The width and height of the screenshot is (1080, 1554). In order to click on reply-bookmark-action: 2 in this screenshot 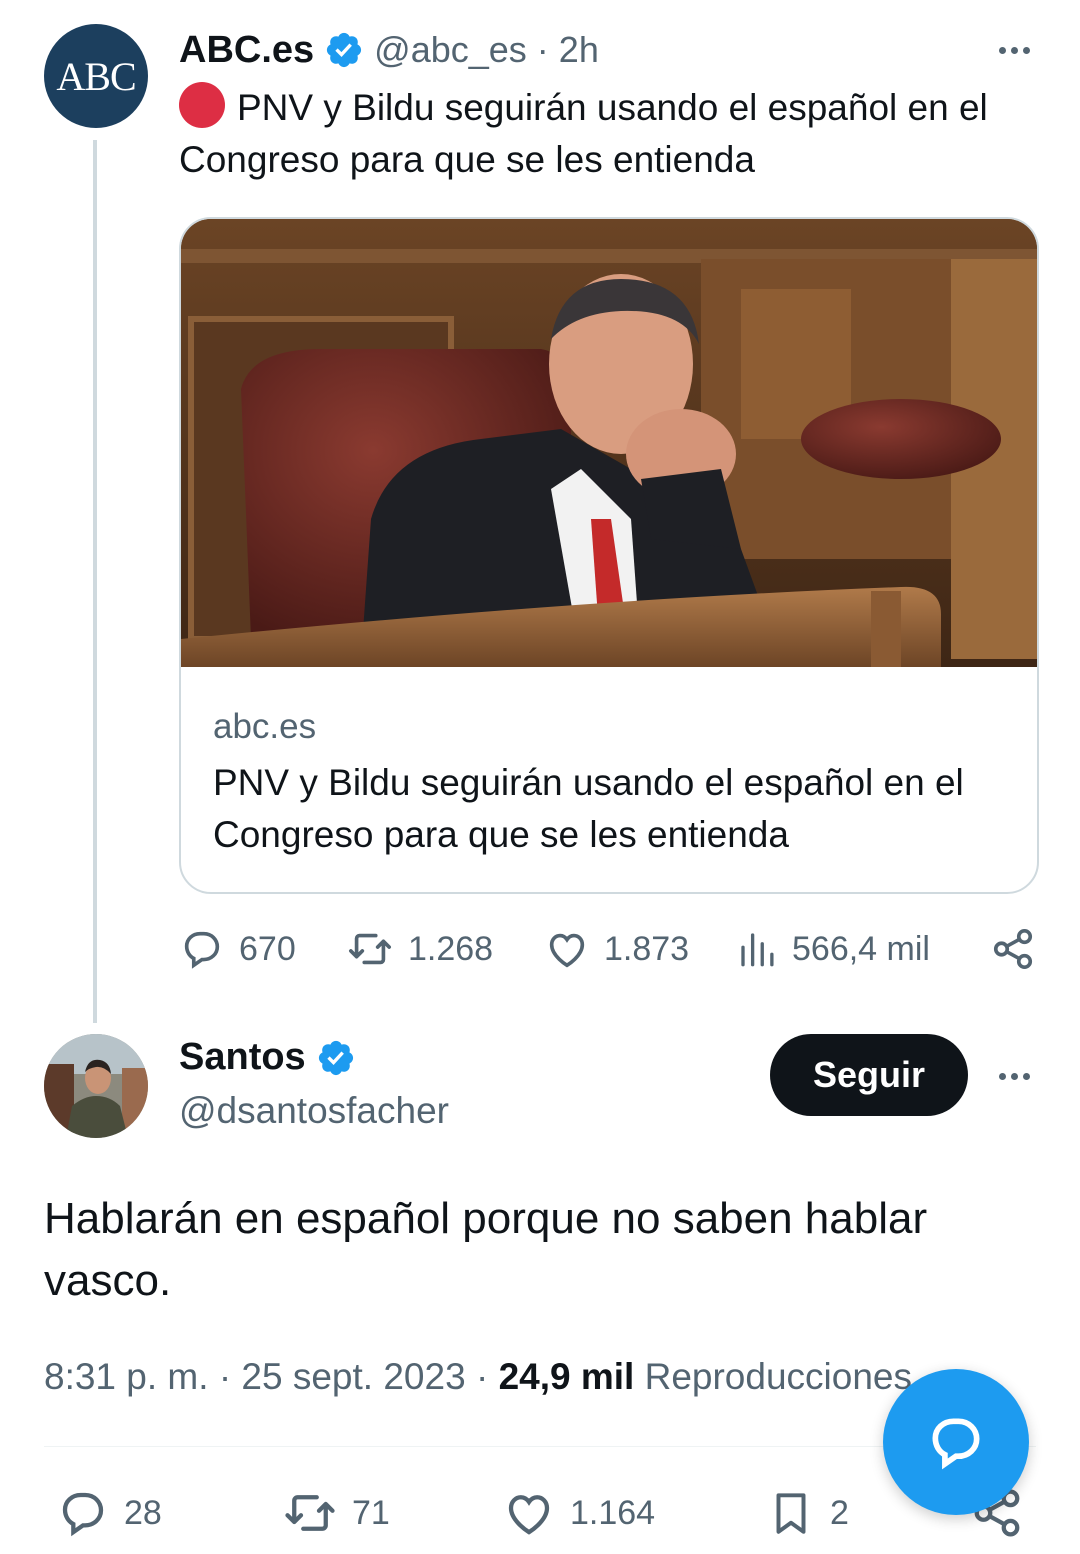, I will do `click(807, 1513)`.